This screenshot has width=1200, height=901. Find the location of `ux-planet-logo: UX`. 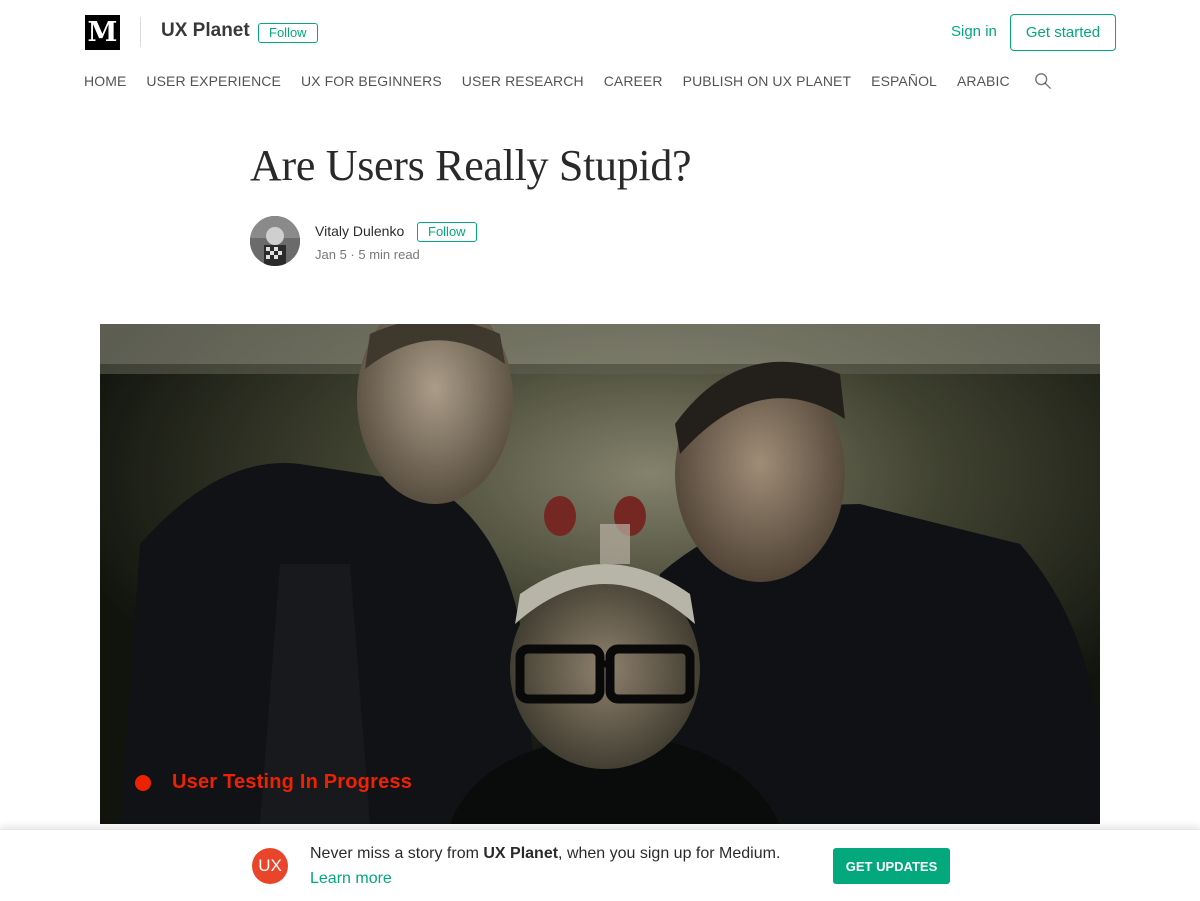

ux-planet-logo: UX is located at coordinates (270, 866).